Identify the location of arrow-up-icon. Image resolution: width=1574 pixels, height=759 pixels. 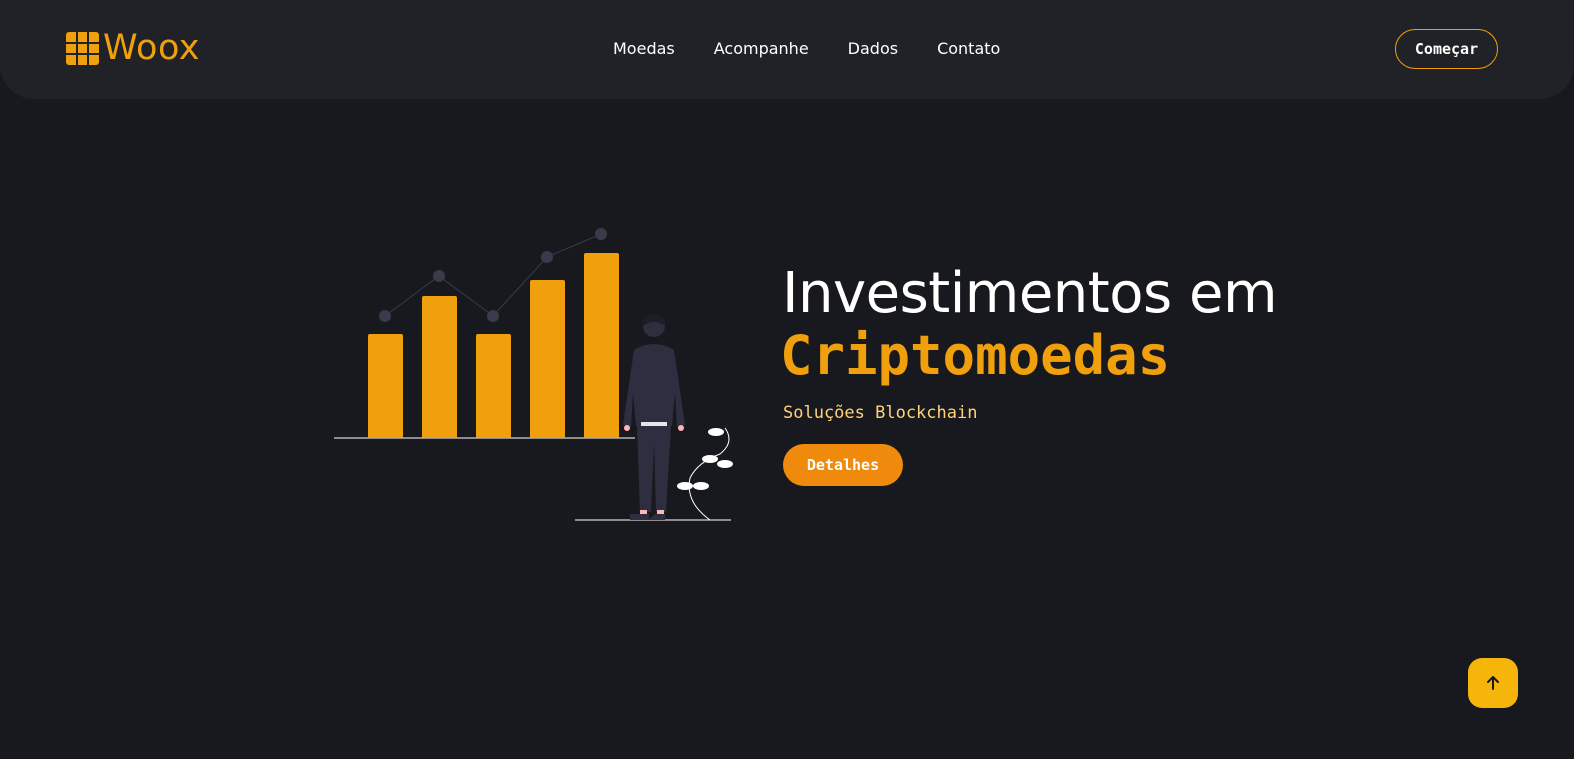
(1493, 683).